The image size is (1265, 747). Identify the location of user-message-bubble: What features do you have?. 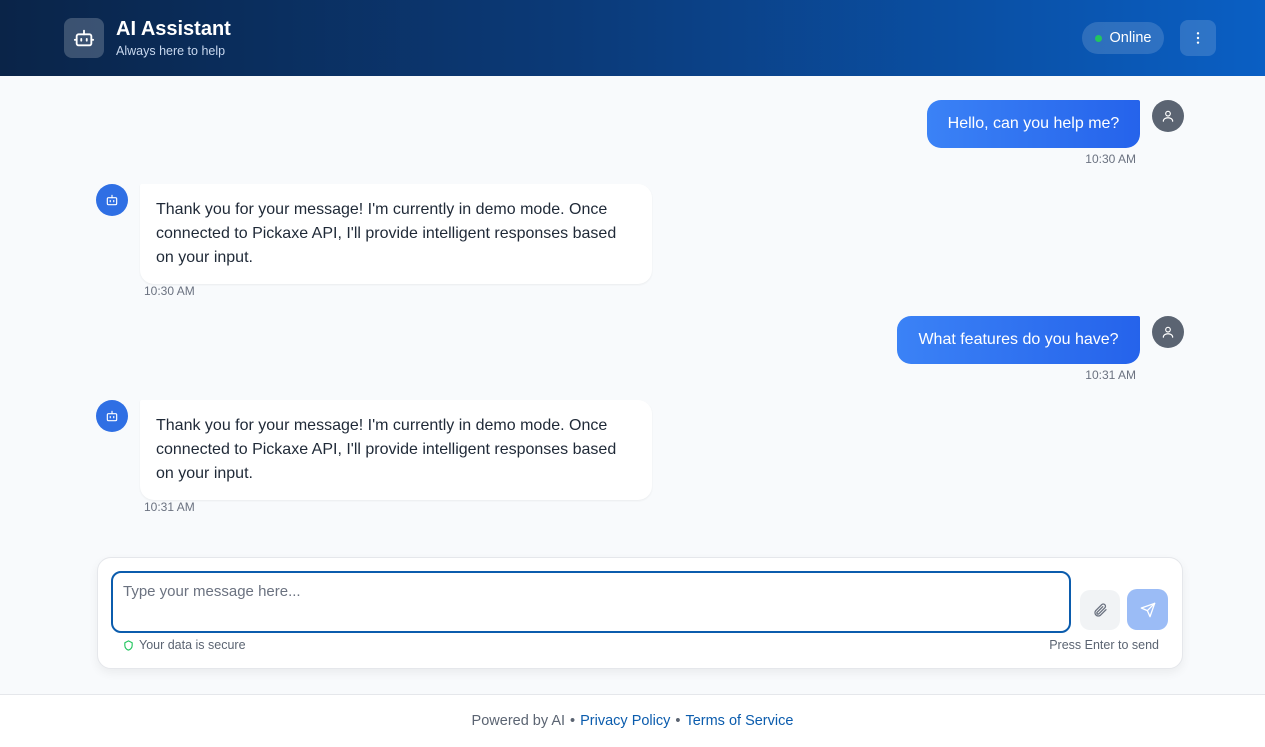
(1018, 340).